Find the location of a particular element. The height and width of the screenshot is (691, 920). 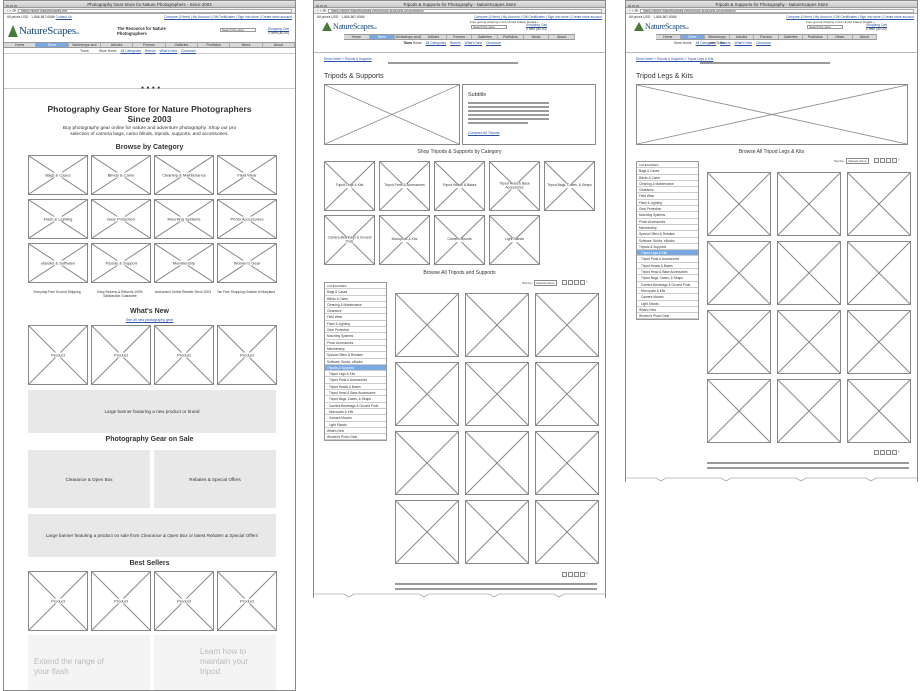

subcategory-tile: Camera Mounts is located at coordinates (459, 240).